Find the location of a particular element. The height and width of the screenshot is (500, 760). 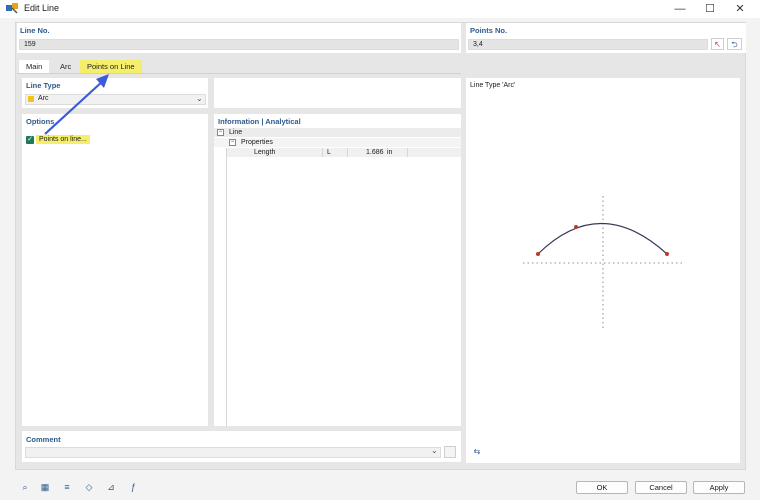

formula-icon: ≡ is located at coordinates (67, 487).